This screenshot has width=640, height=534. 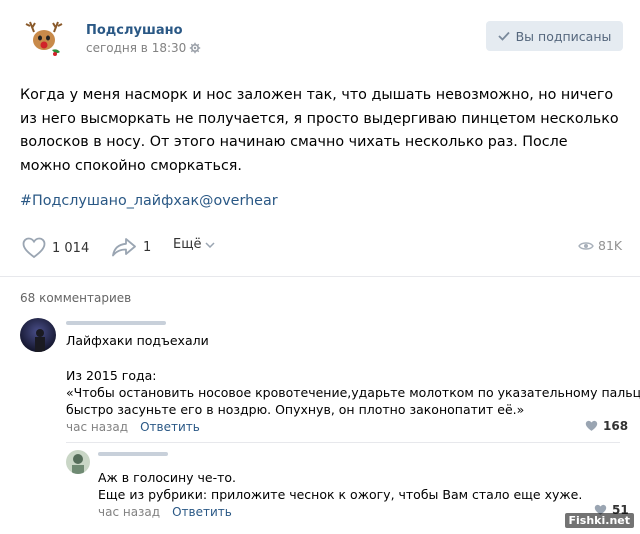 I want to click on comment-like-count: 168, so click(x=616, y=426).